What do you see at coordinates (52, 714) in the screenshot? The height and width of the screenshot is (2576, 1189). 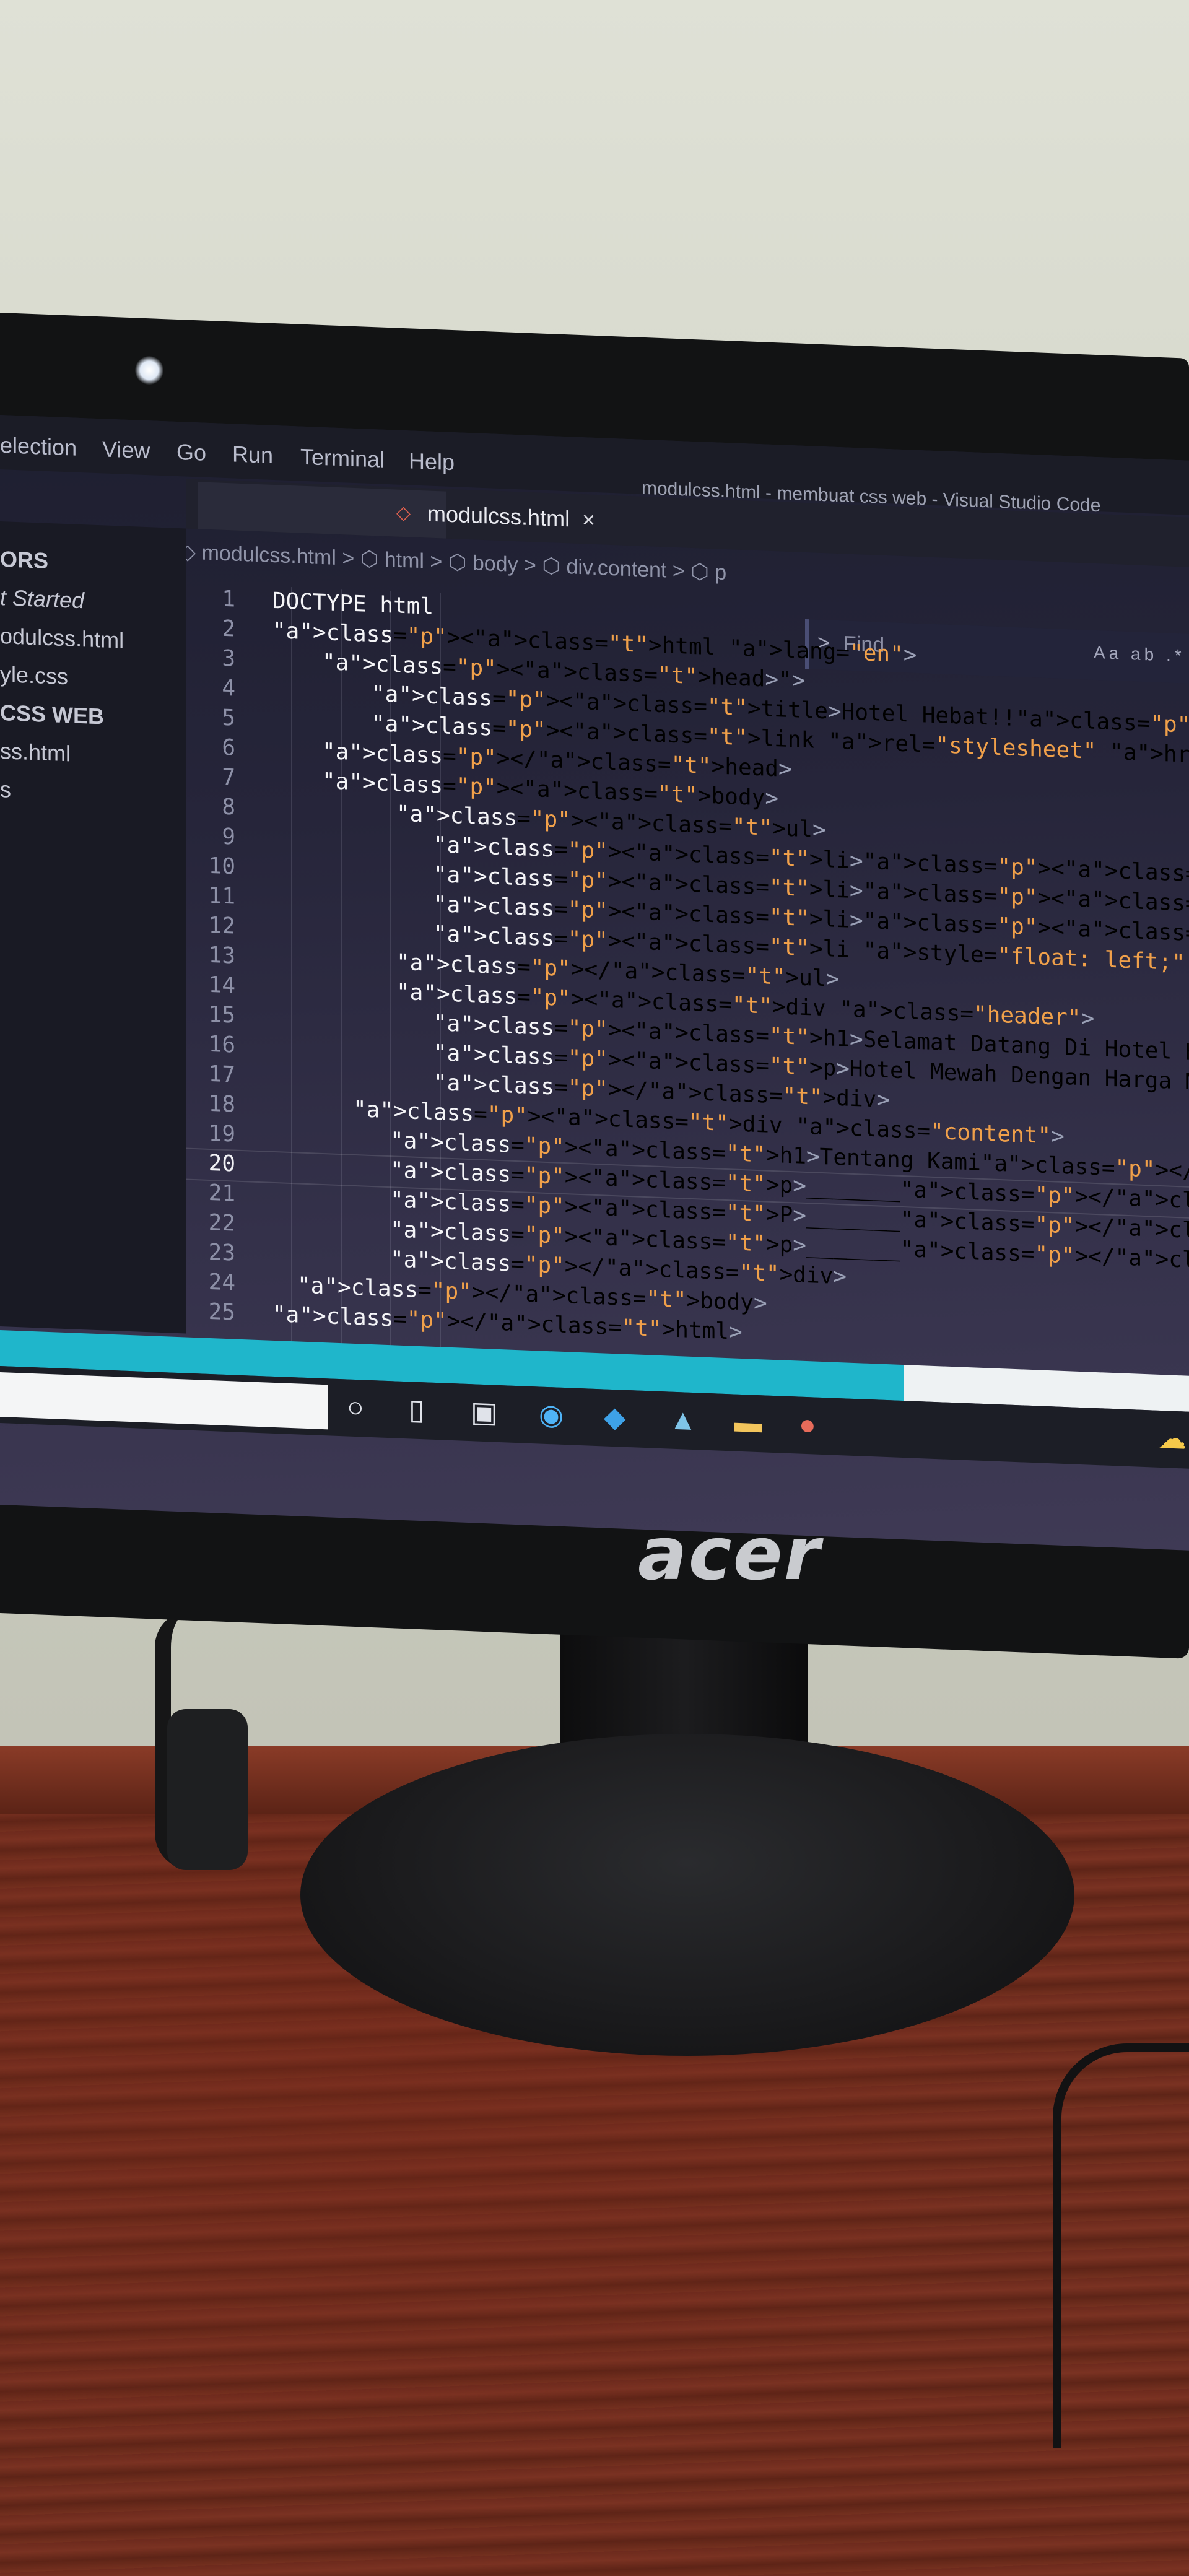 I see `sidebar-folder-css-web: CSS WEB` at bounding box center [52, 714].